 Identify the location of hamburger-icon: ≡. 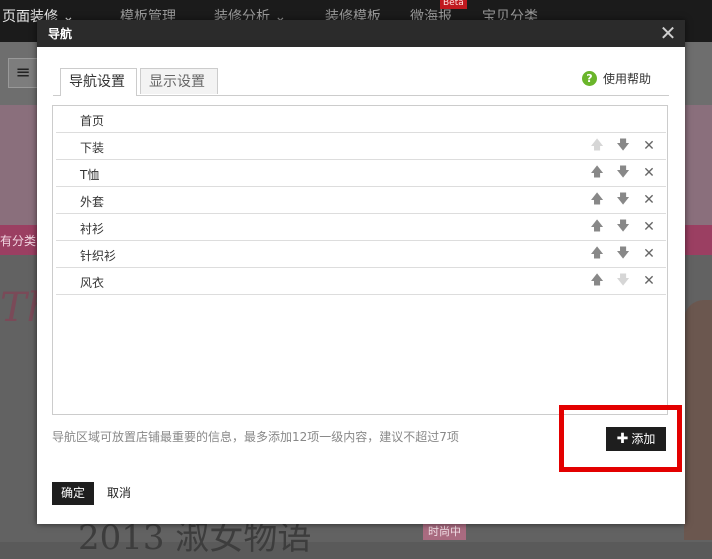
(23, 73).